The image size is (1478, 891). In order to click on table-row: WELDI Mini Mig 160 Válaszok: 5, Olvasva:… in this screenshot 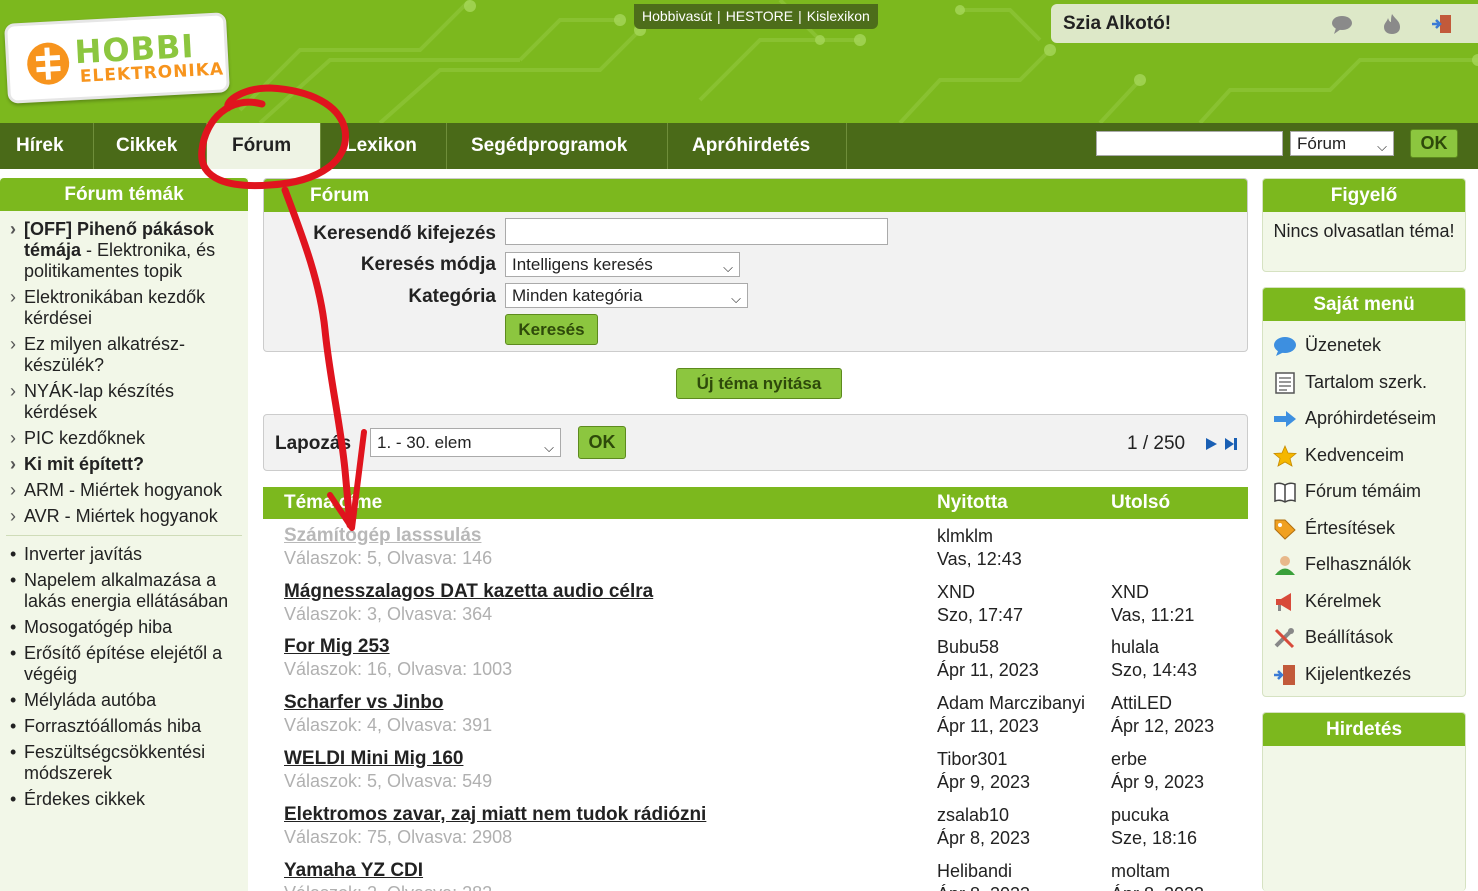, I will do `click(755, 772)`.